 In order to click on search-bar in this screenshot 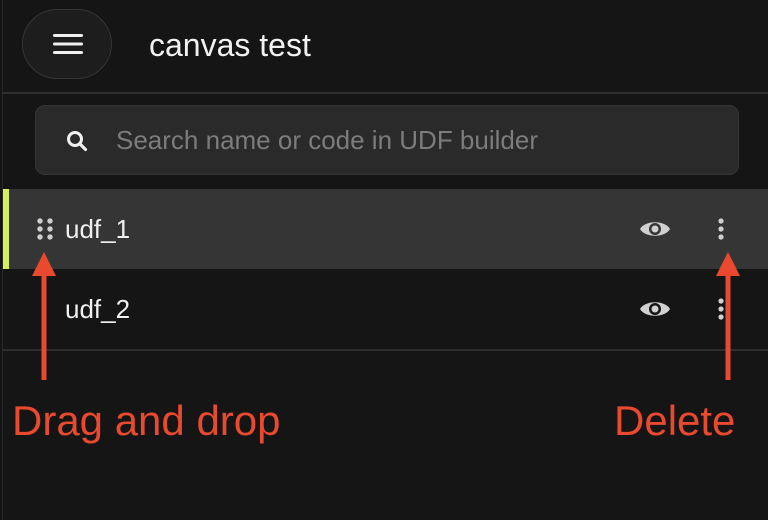, I will do `click(387, 140)`.